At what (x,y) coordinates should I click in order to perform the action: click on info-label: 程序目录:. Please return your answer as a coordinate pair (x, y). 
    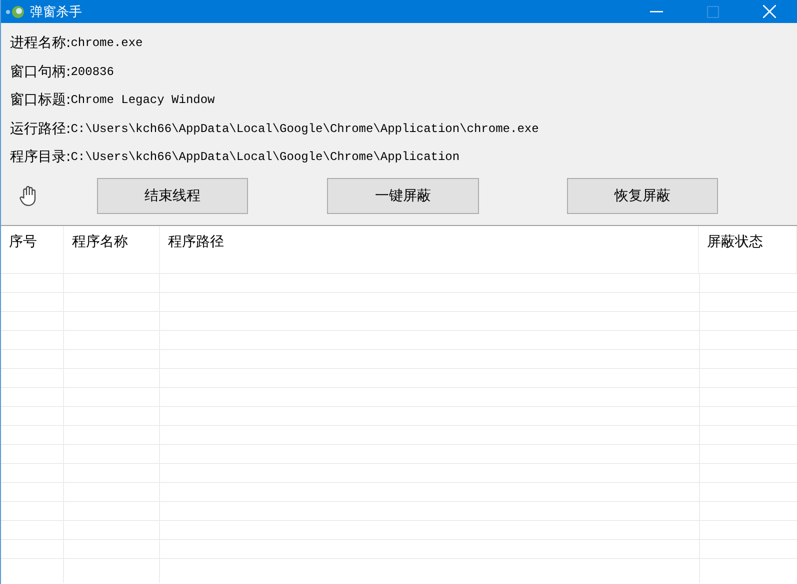
    Looking at the image, I should click on (40, 157).